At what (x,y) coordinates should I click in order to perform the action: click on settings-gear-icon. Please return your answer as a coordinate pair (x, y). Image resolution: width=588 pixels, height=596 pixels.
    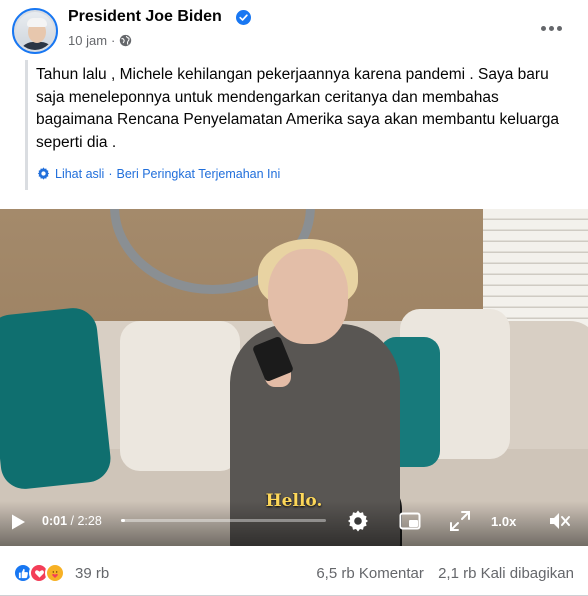
    Looking at the image, I should click on (358, 521).